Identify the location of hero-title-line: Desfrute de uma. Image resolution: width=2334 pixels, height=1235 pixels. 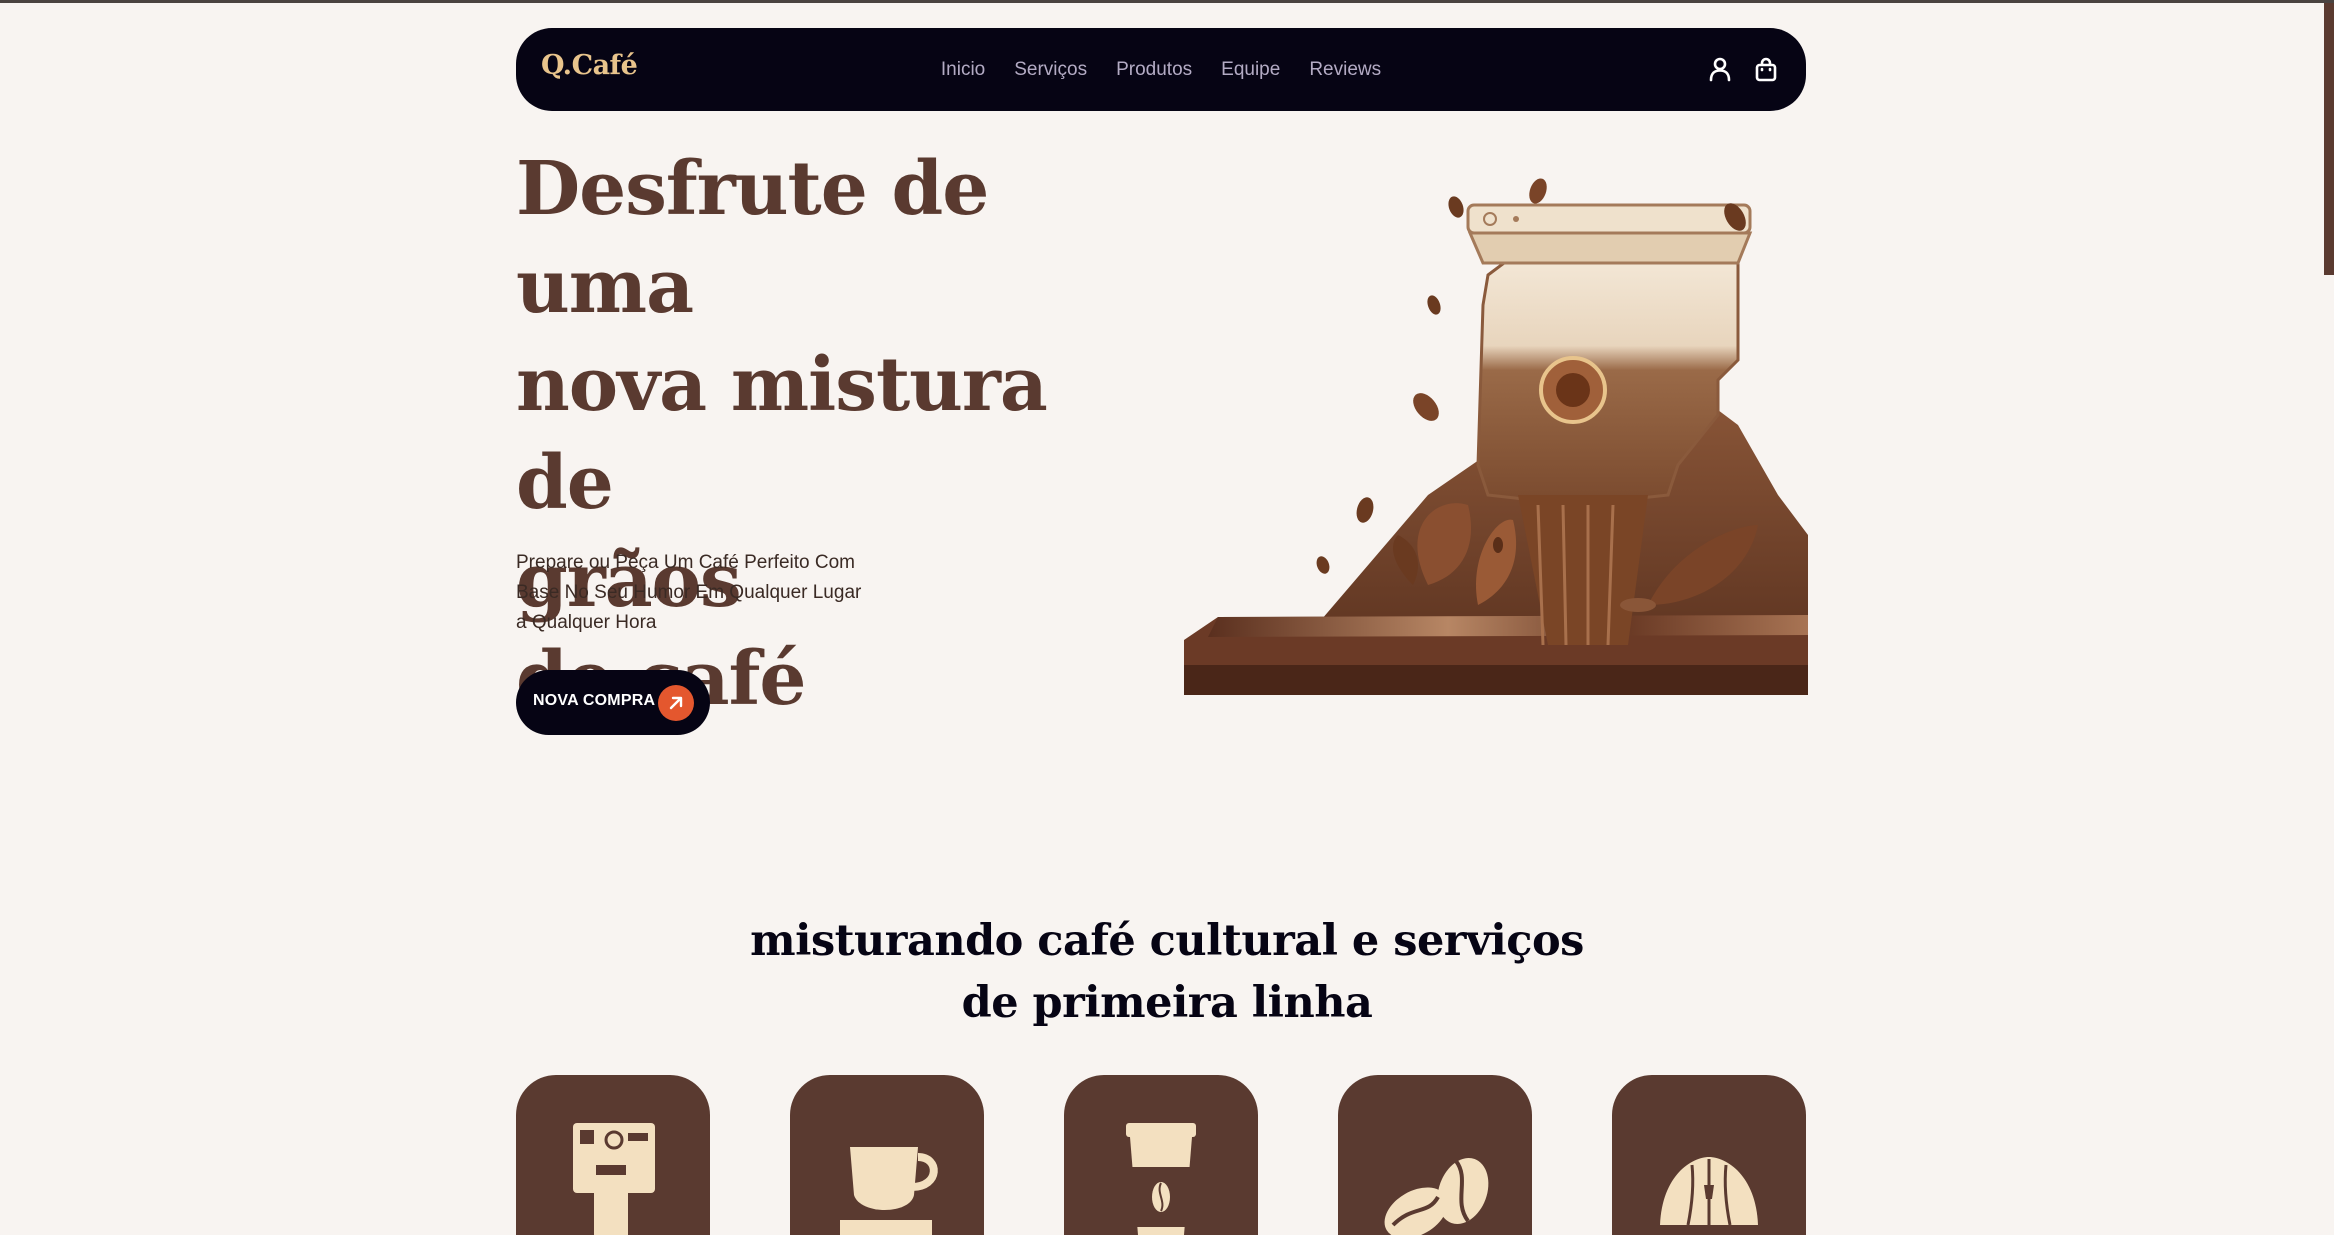
(752, 238).